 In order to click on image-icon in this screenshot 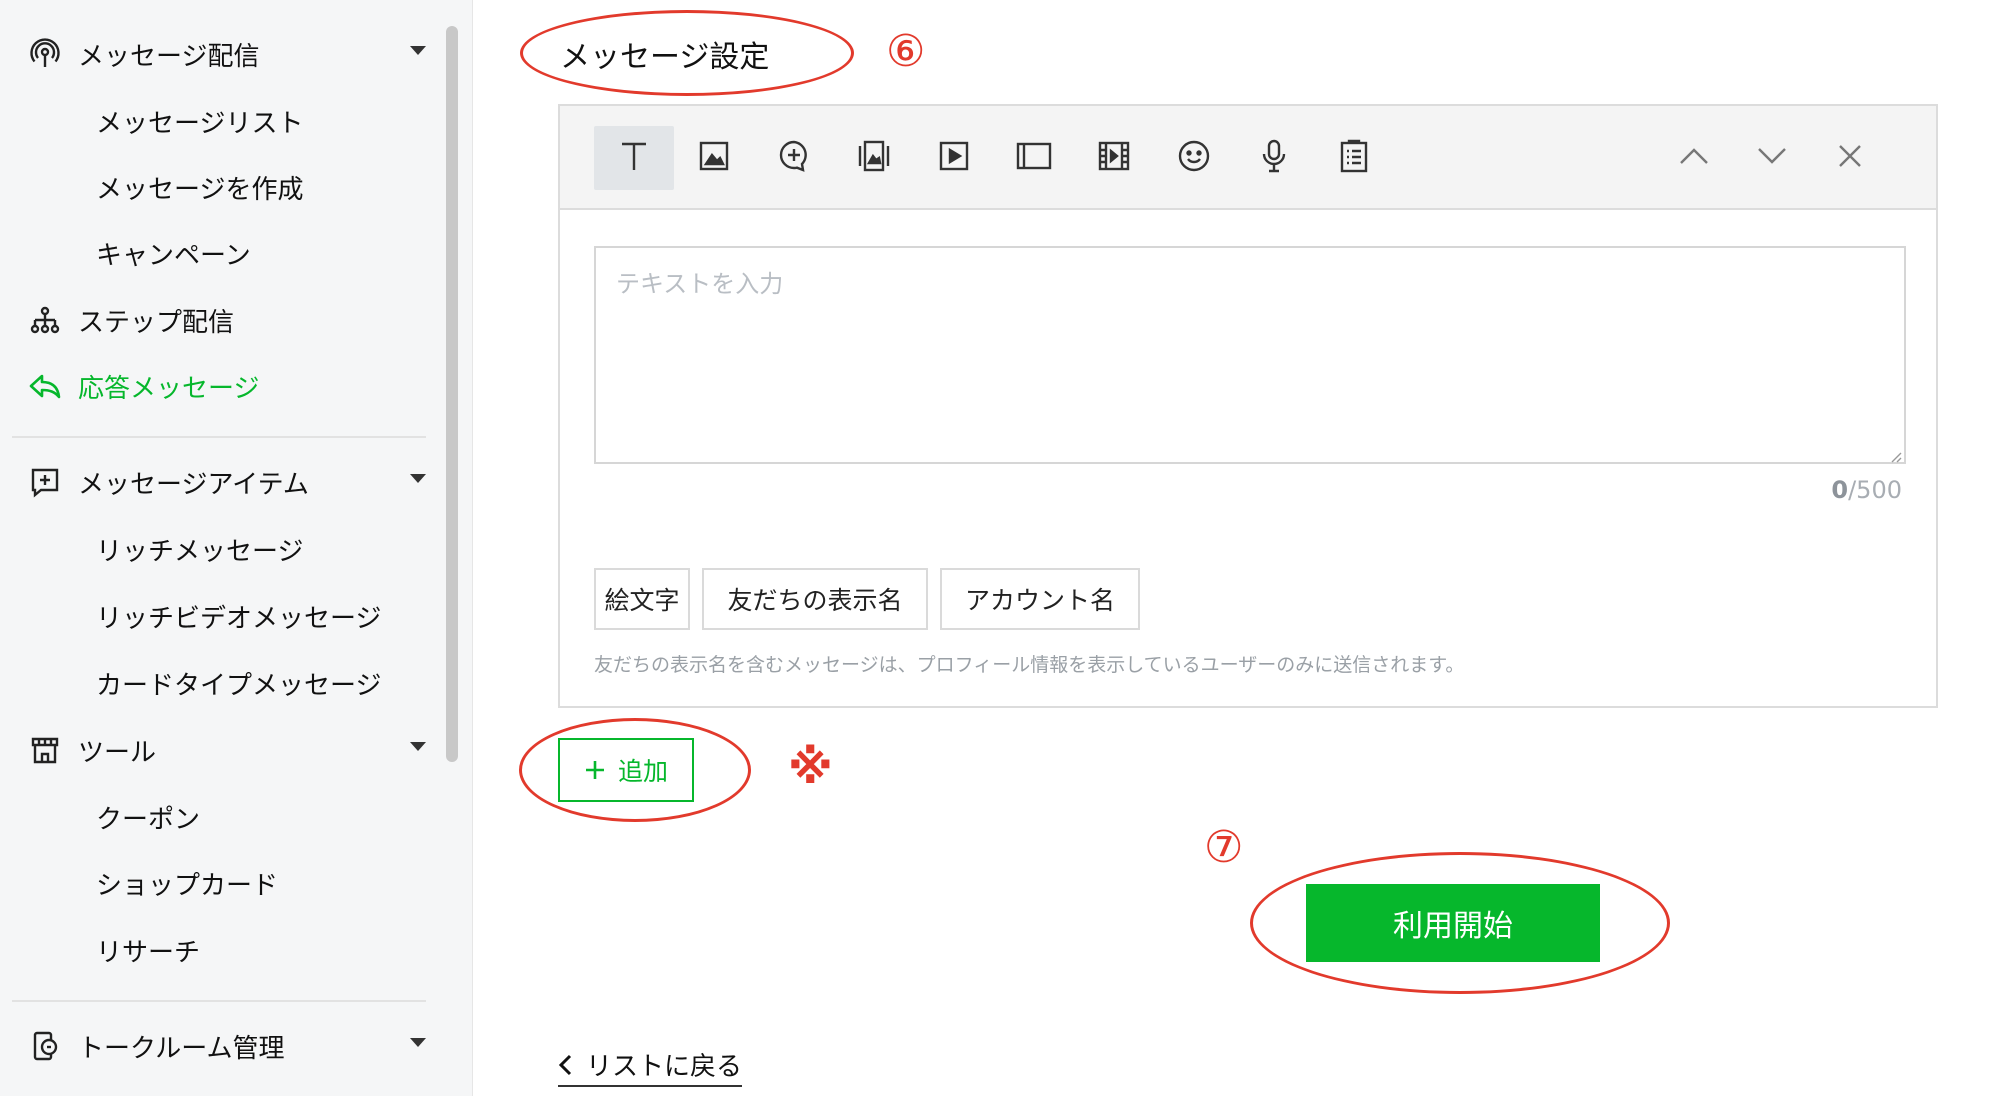, I will do `click(714, 158)`.